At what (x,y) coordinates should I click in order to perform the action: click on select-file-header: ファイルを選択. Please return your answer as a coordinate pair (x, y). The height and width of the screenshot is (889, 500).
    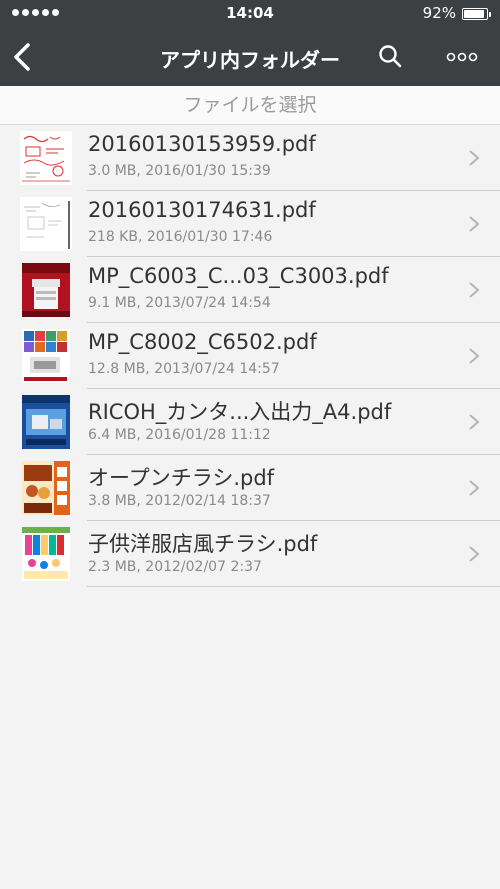
    Looking at the image, I should click on (250, 105).